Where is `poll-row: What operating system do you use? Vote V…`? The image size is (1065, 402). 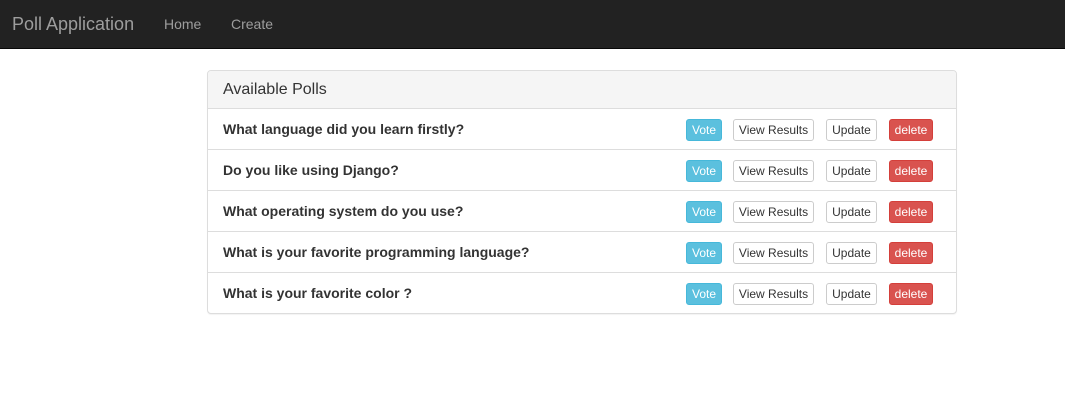
poll-row: What operating system do you use? Vote V… is located at coordinates (582, 211).